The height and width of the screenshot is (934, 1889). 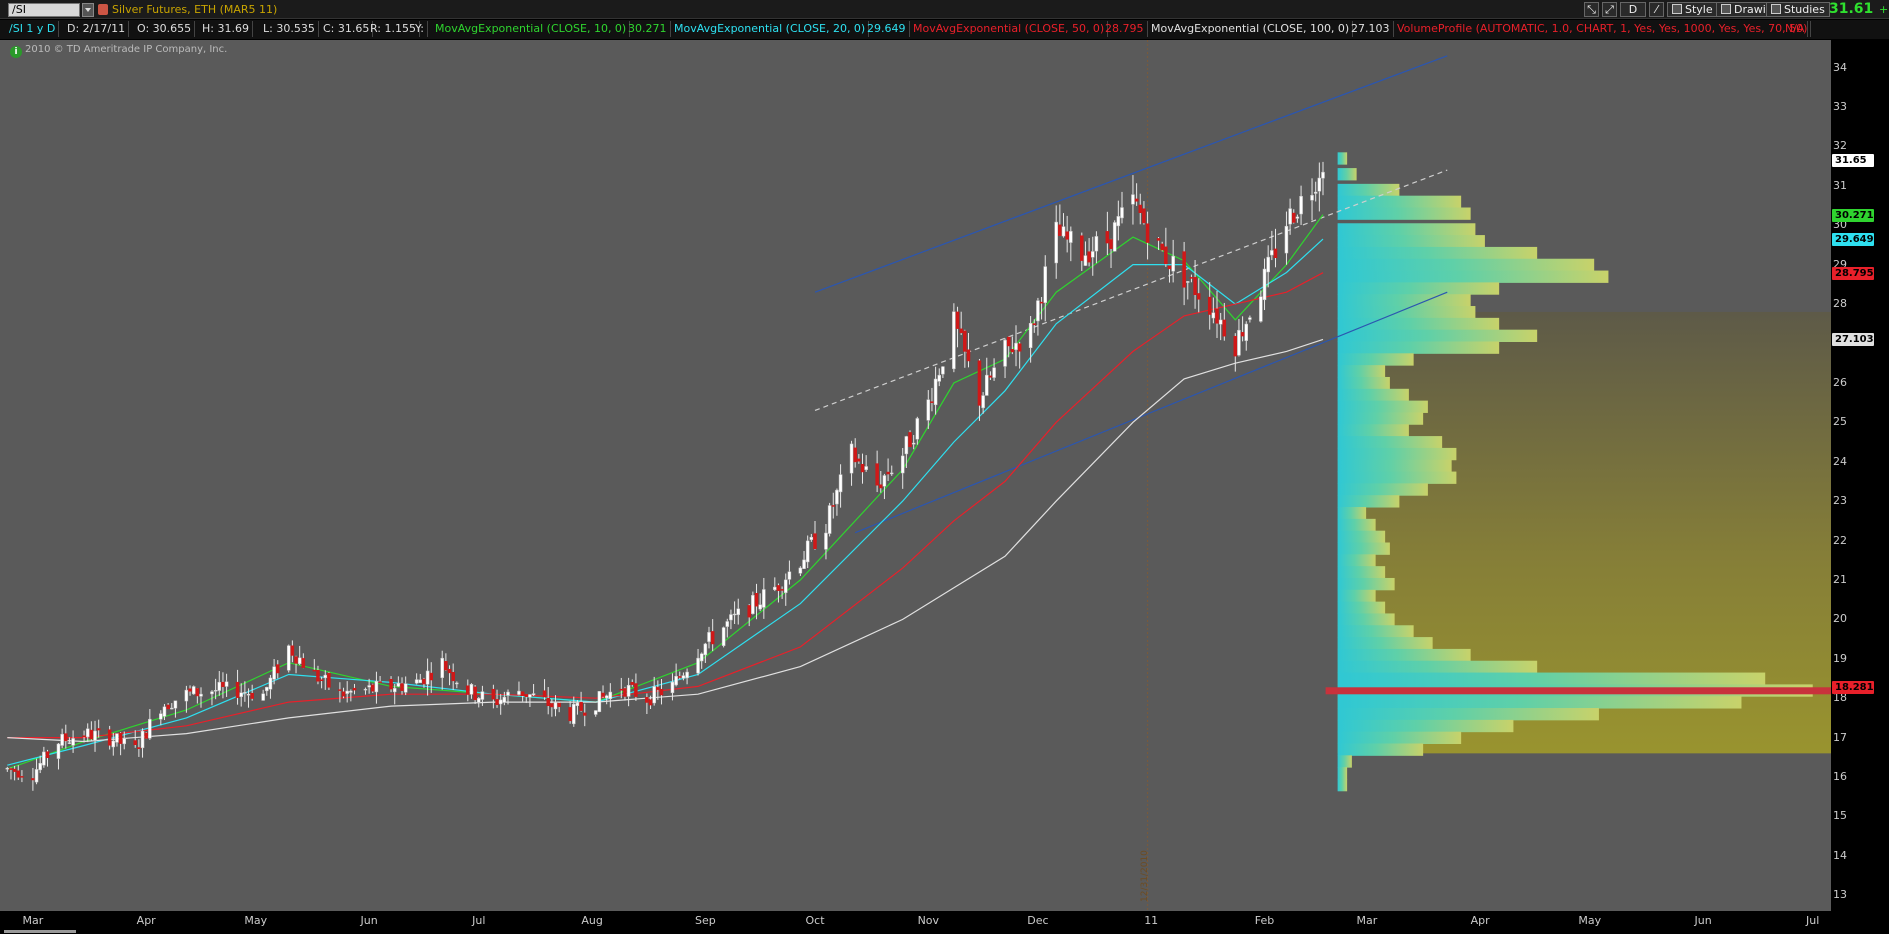 I want to click on zoom-icon: ⤢, so click(x=1609, y=9).